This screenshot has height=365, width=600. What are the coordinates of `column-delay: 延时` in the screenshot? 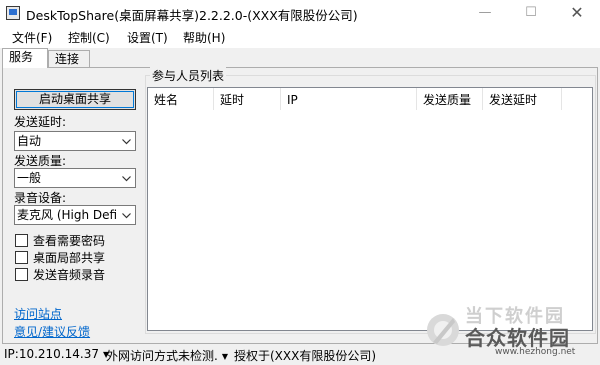 It's located at (247, 99).